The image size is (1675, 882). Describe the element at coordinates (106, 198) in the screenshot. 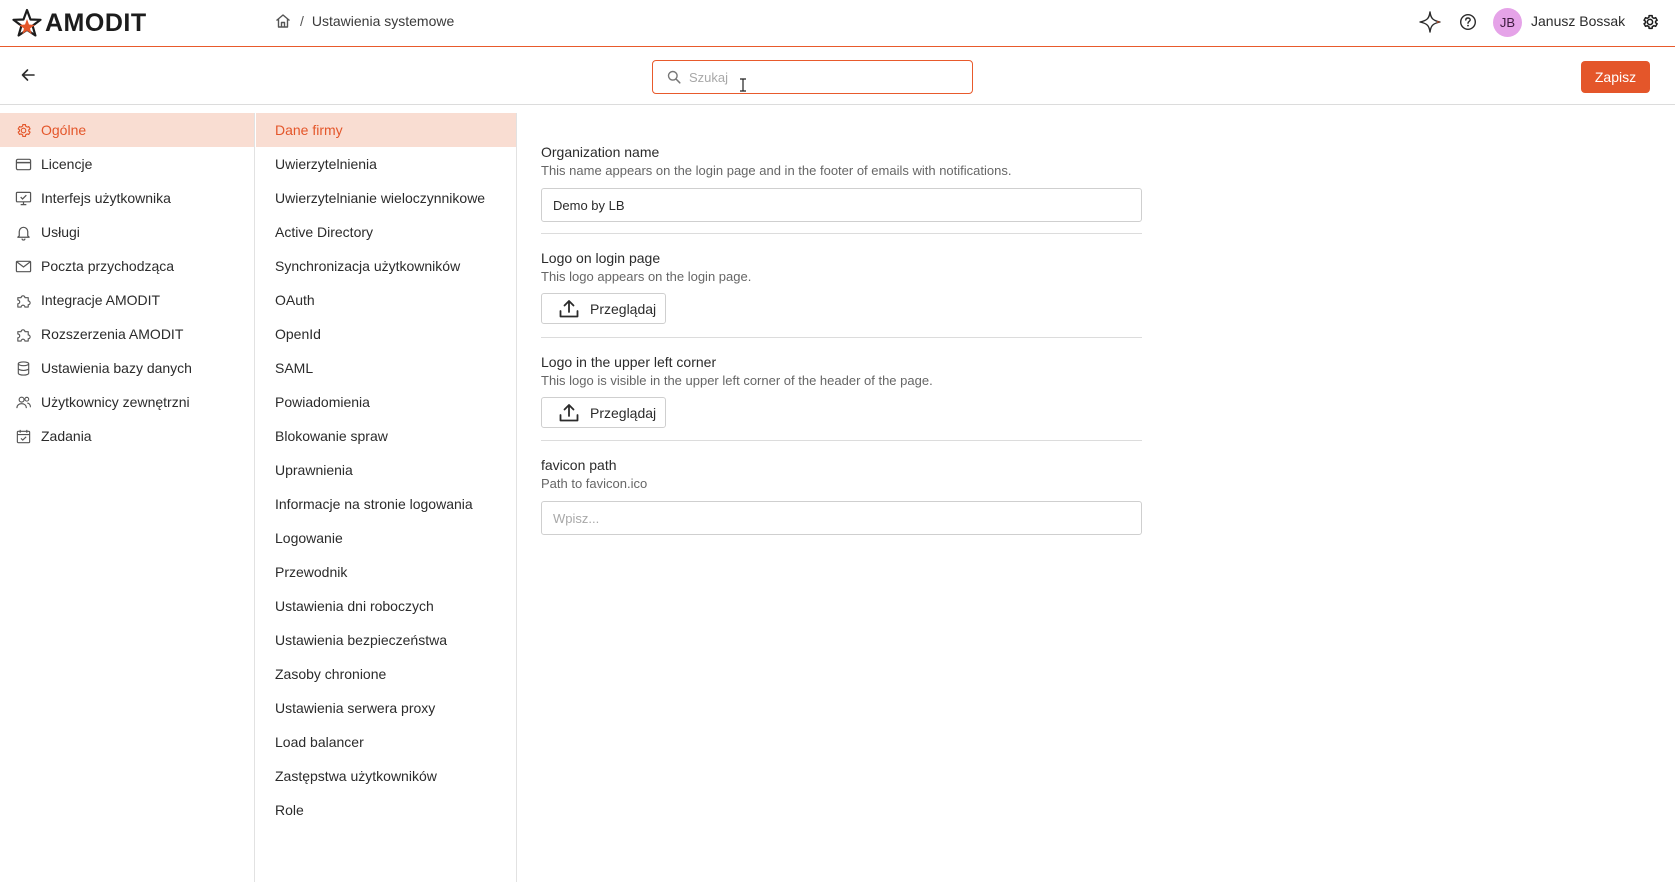

I see `left-nav-label: Interfejs użytkownika` at that location.